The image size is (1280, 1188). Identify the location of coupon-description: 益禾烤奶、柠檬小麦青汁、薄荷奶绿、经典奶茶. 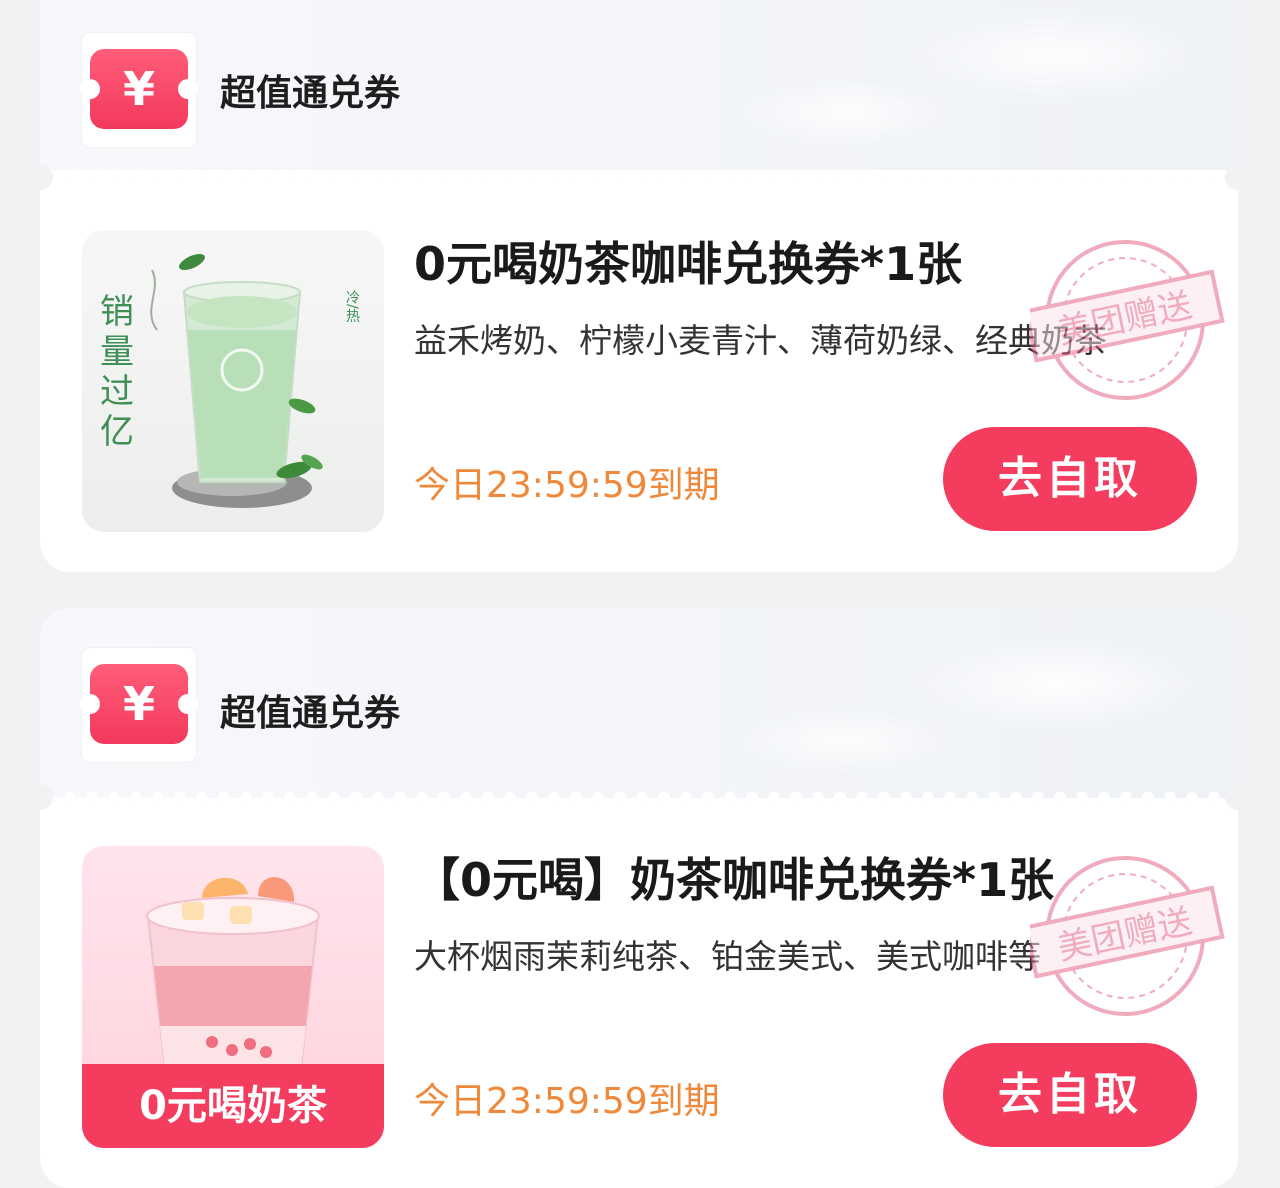
(760, 340).